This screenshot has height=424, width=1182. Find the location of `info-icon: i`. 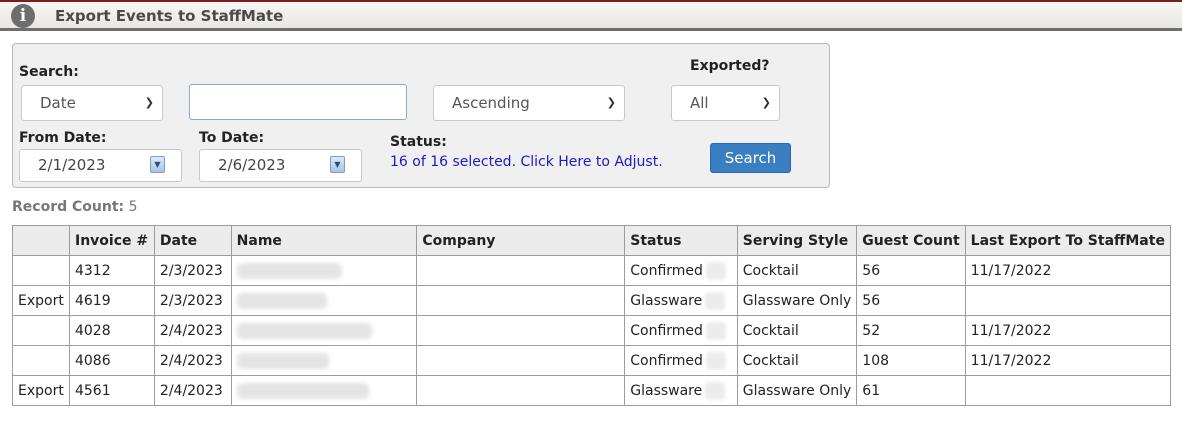

info-icon: i is located at coordinates (23, 16).